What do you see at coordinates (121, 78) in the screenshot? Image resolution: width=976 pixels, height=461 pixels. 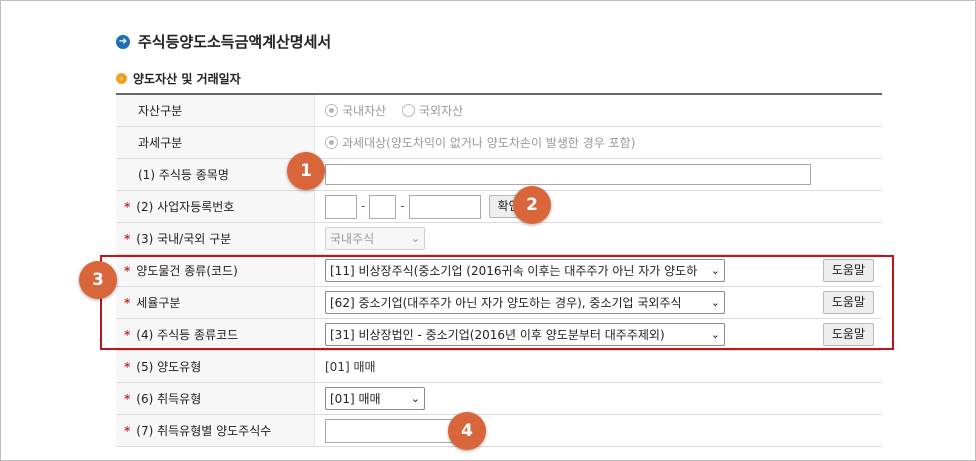 I see `chevron-right-icon: ›` at bounding box center [121, 78].